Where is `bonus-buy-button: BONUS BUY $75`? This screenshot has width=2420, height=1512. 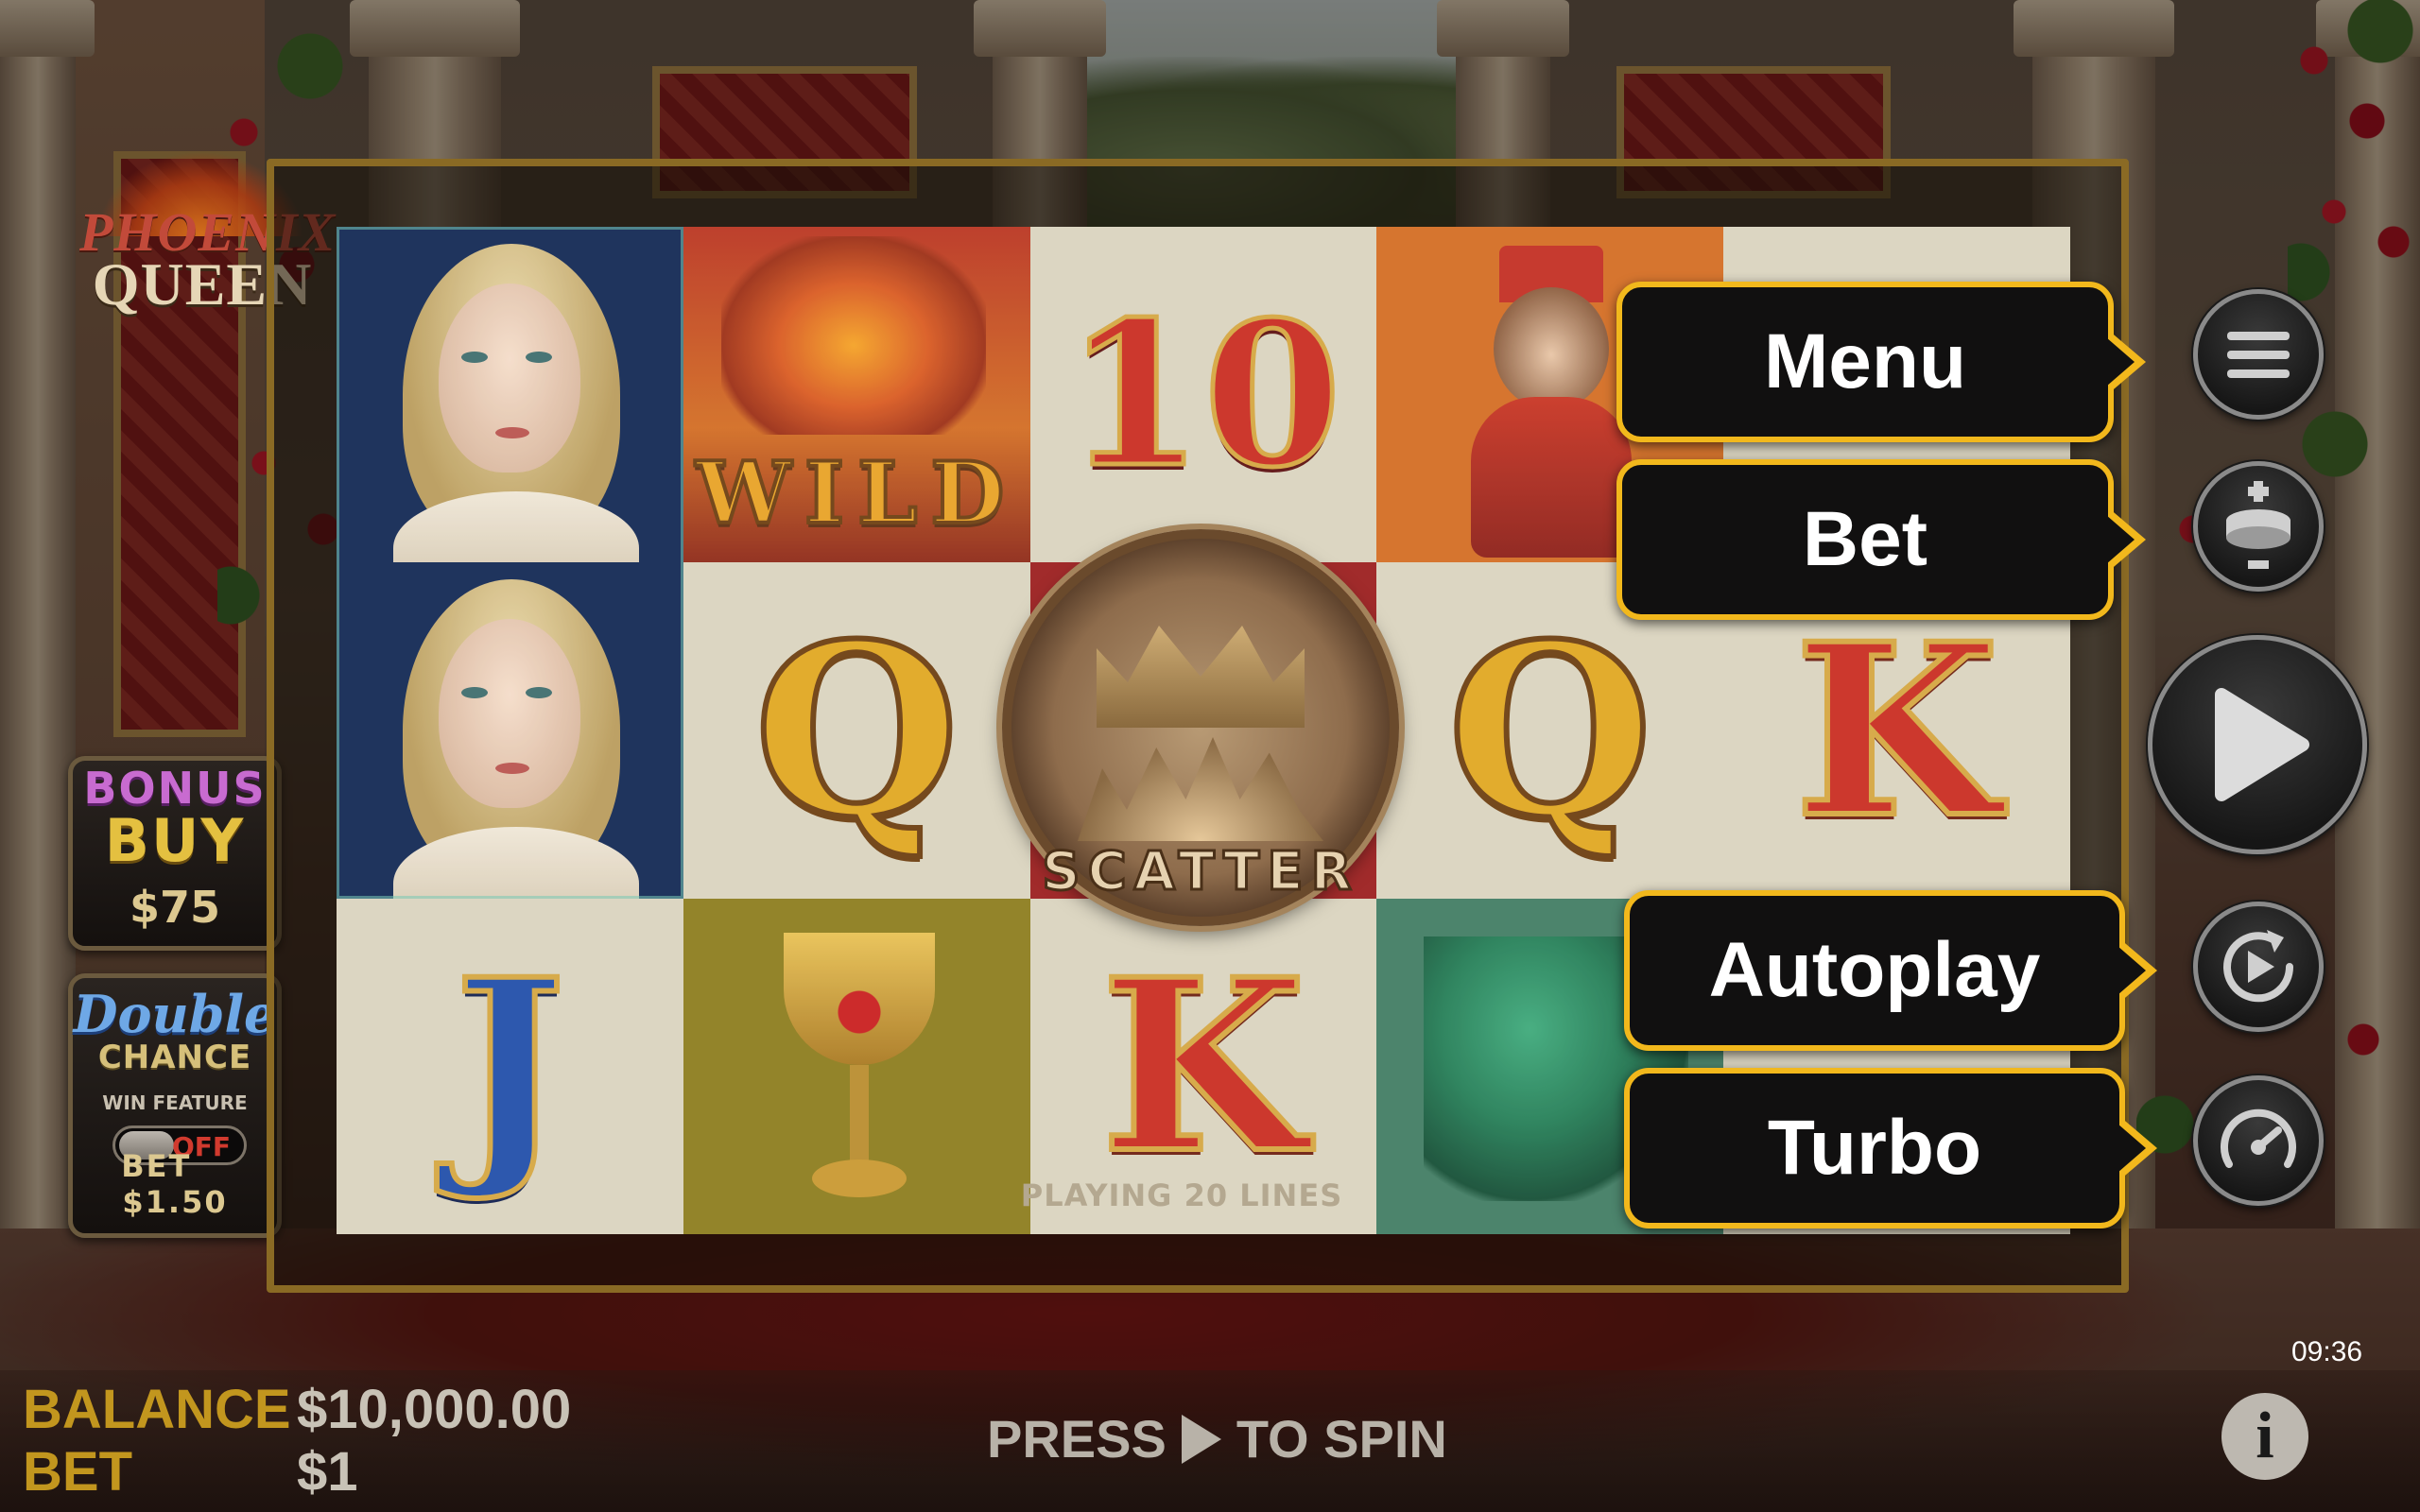 bonus-buy-button: BONUS BUY $75 is located at coordinates (175, 853).